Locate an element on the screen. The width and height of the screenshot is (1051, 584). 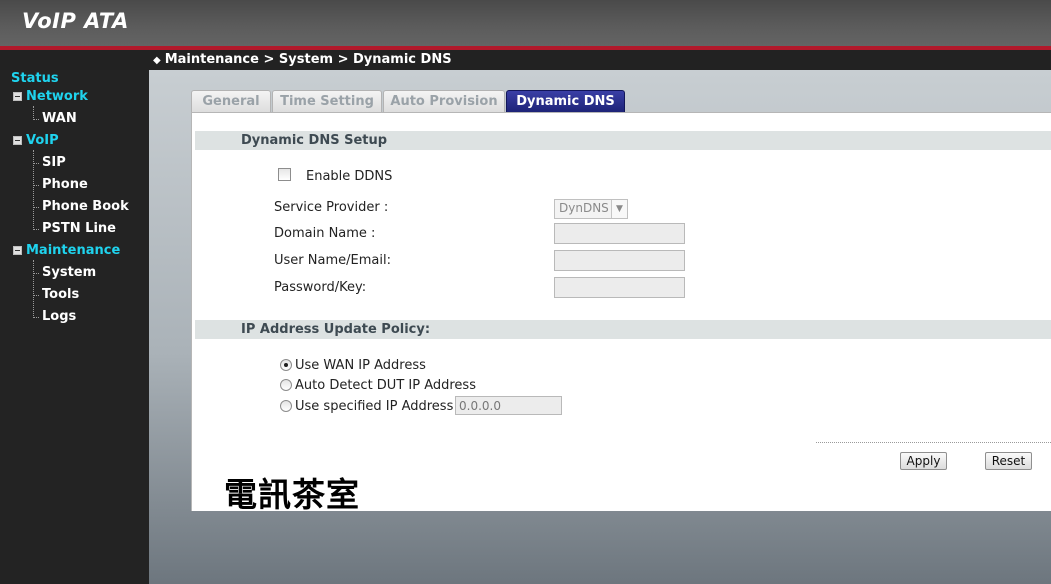
service-provider-label: Service Provider : is located at coordinates (331, 207).